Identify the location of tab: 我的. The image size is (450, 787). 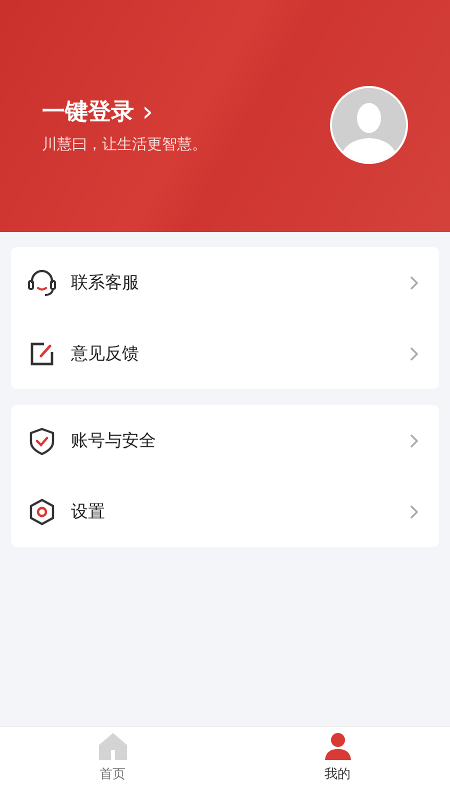
(337, 757).